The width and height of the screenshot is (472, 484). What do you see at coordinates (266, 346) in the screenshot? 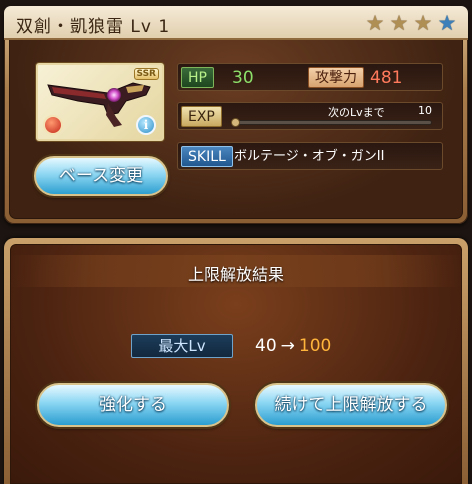
I see `max-lv-from: 40` at bounding box center [266, 346].